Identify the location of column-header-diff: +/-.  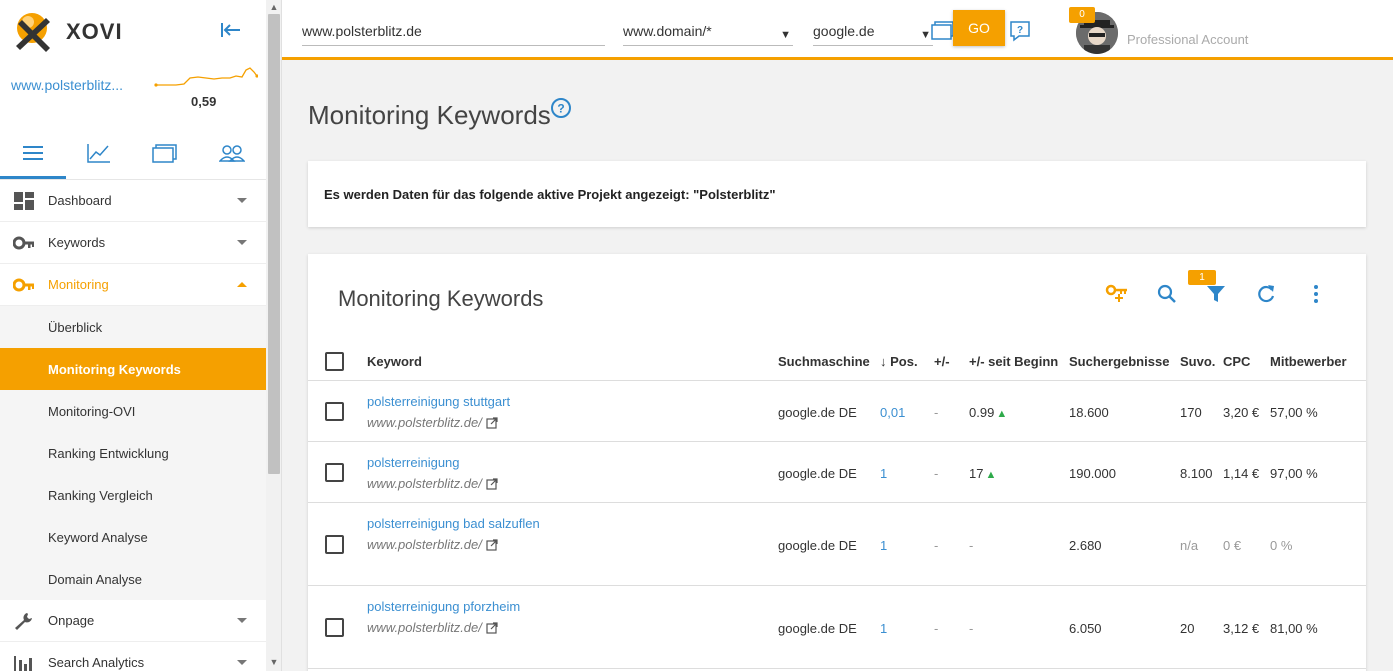
(942, 361).